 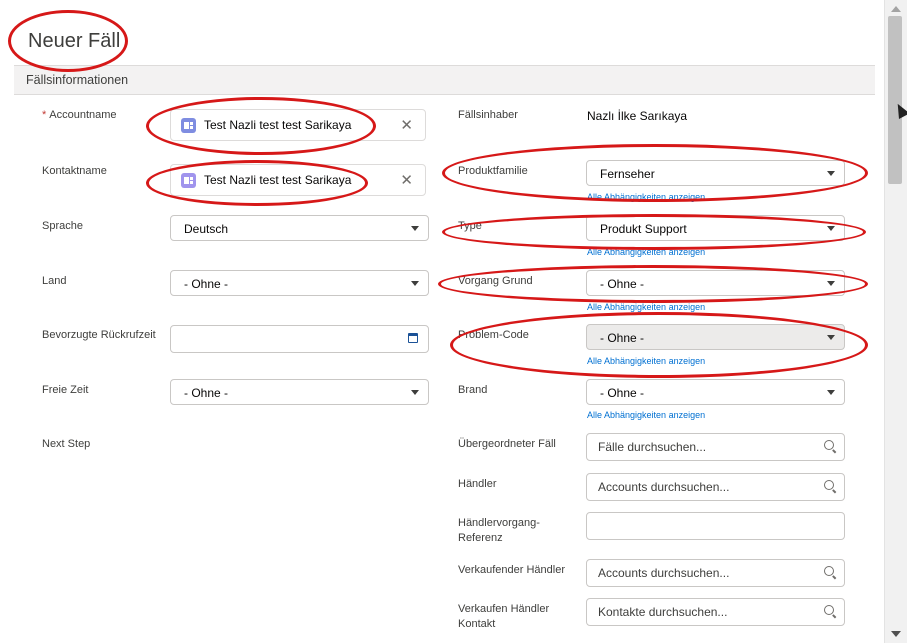 What do you see at coordinates (507, 444) in the screenshot?
I see `uebergeordnet-label: Übergeordneter Fäll` at bounding box center [507, 444].